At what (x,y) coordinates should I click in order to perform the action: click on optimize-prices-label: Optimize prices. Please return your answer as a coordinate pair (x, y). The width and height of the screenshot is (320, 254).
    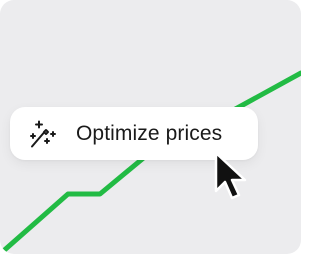
    Looking at the image, I should click on (149, 133).